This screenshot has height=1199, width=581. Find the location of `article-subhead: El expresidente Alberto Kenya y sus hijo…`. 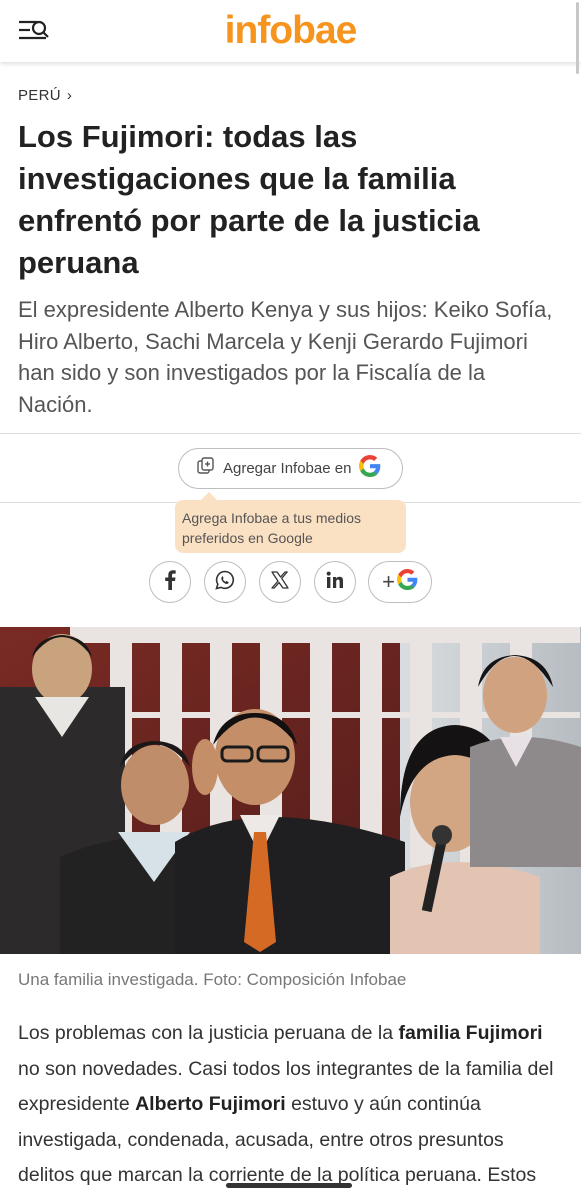

article-subhead: El expresidente Alberto Kenya y sus hijo… is located at coordinates (285, 357).